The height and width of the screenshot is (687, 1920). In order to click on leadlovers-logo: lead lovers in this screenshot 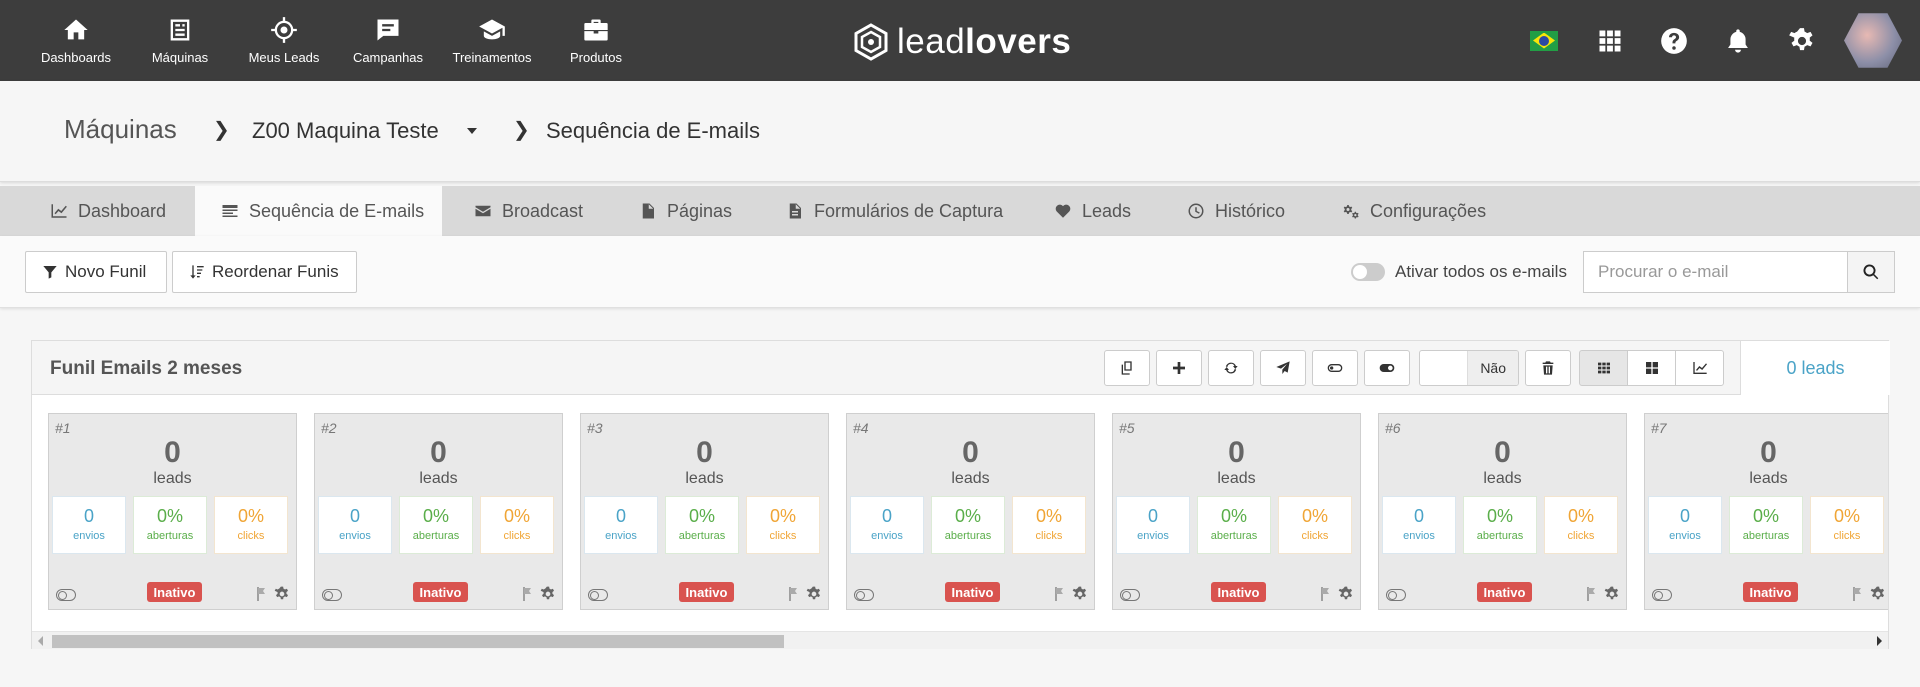, I will do `click(962, 42)`.